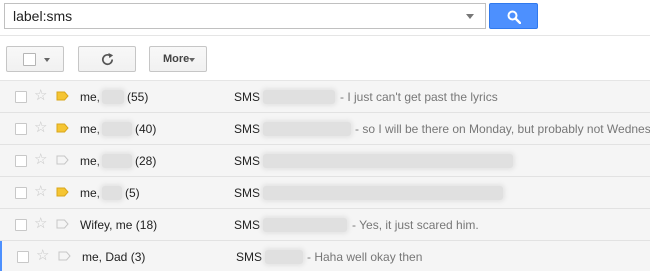 Image resolution: width=650 pixels, height=271 pixels. Describe the element at coordinates (105, 257) in the screenshot. I see `sender-names: me, Dad` at that location.